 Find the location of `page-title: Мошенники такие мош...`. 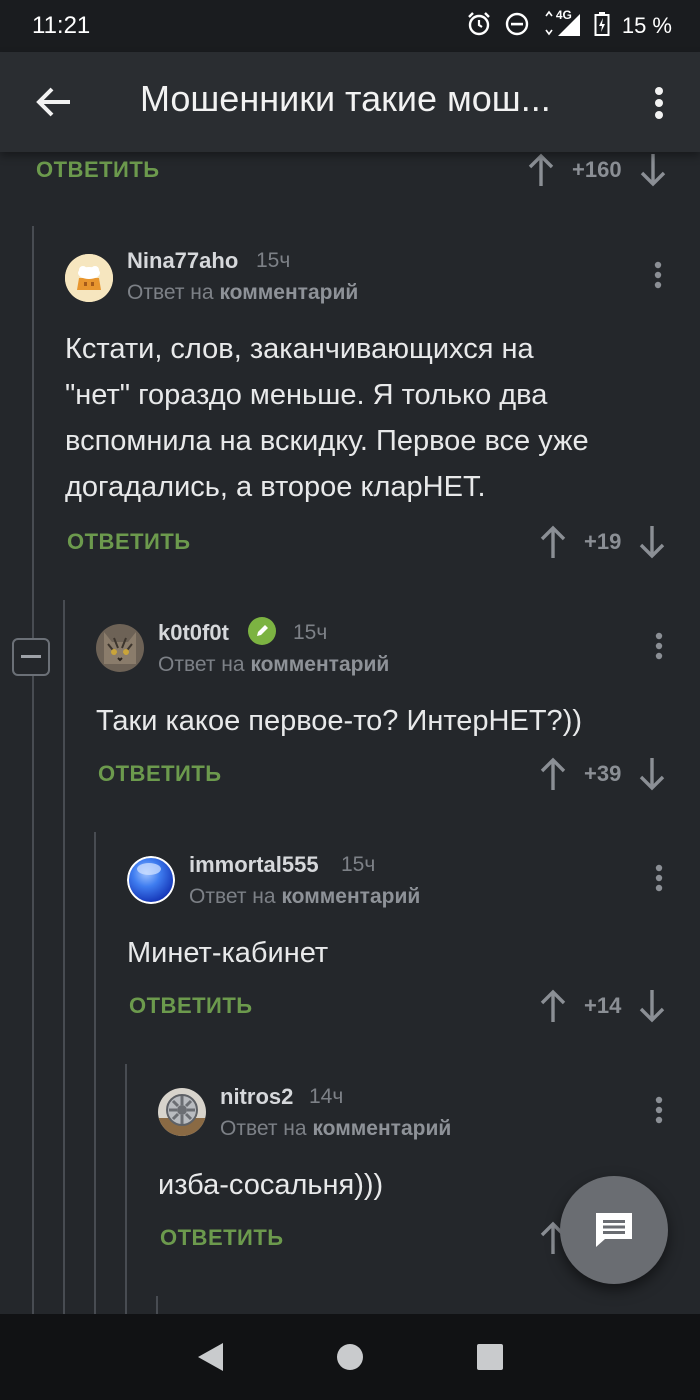

page-title: Мошенники такие мош... is located at coordinates (345, 98).